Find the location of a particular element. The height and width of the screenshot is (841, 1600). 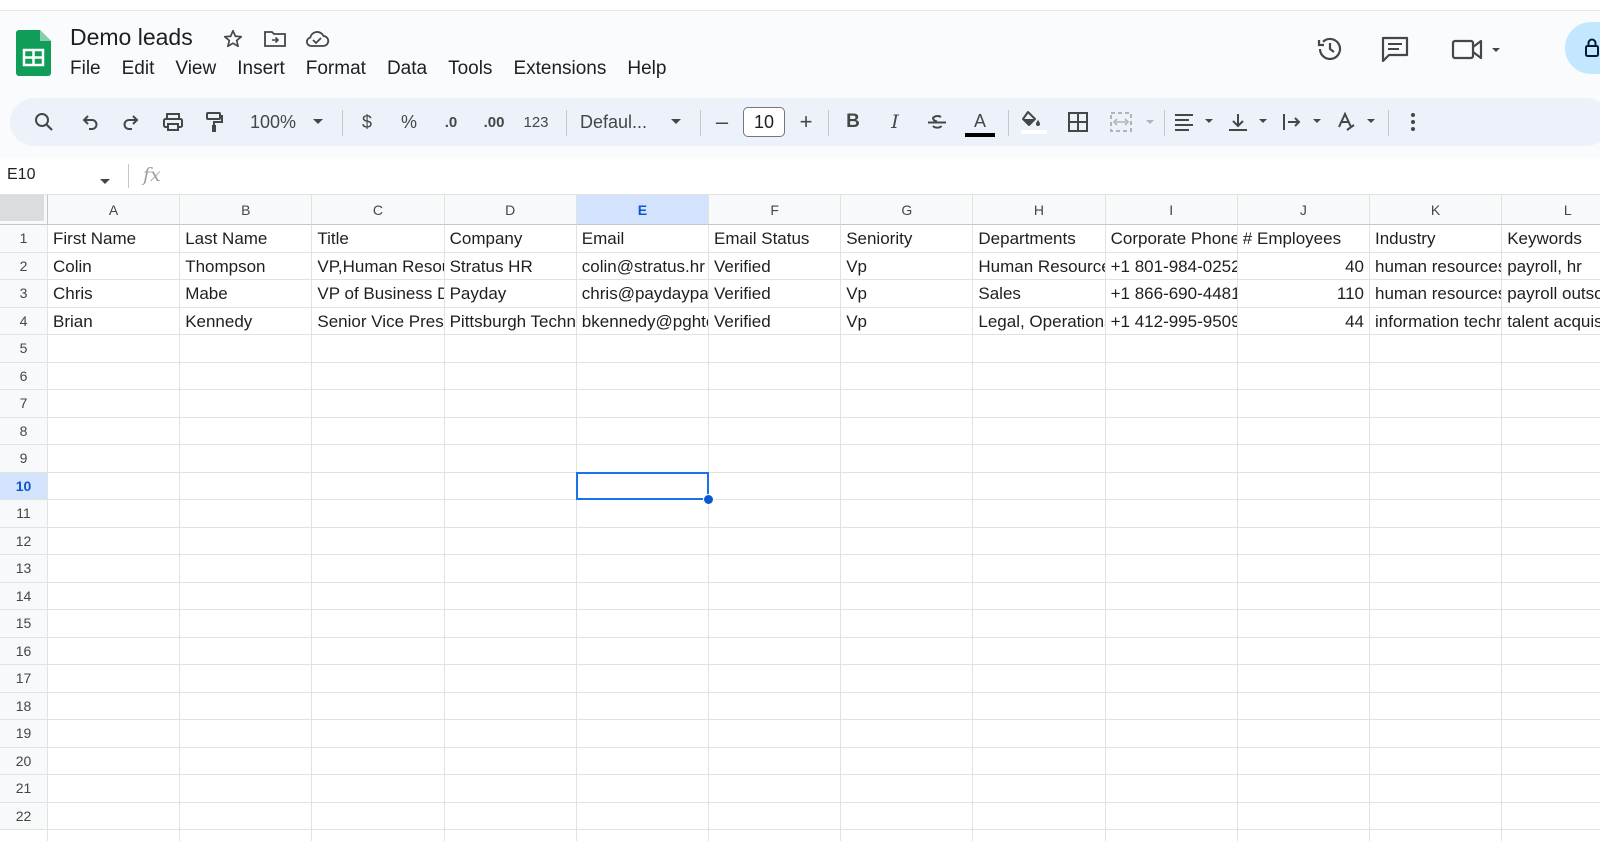

cell-e2: colin@stratus.hr is located at coordinates (642, 267).